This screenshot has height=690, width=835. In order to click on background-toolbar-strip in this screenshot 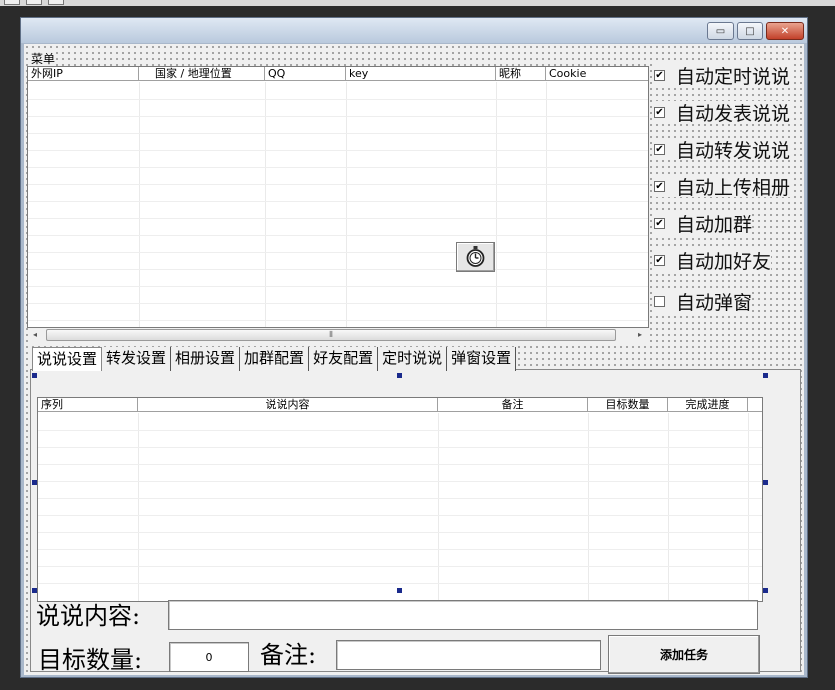, I will do `click(417, 3)`.